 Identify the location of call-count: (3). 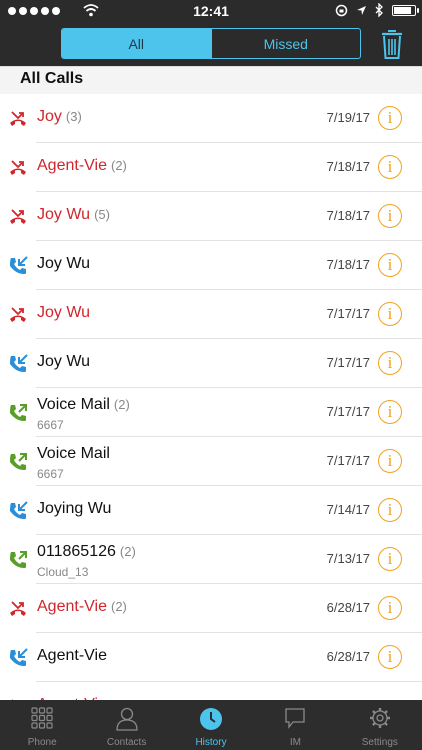
(73, 116).